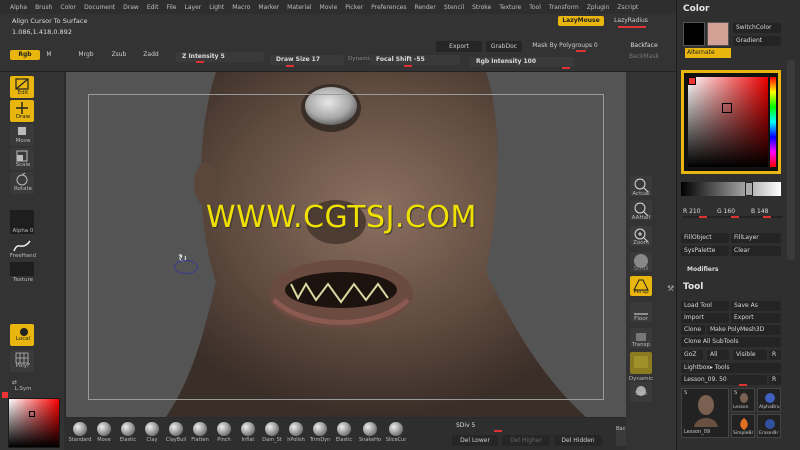 The image size is (800, 450). What do you see at coordinates (718, 355) in the screenshot?
I see `all-button: All` at bounding box center [718, 355].